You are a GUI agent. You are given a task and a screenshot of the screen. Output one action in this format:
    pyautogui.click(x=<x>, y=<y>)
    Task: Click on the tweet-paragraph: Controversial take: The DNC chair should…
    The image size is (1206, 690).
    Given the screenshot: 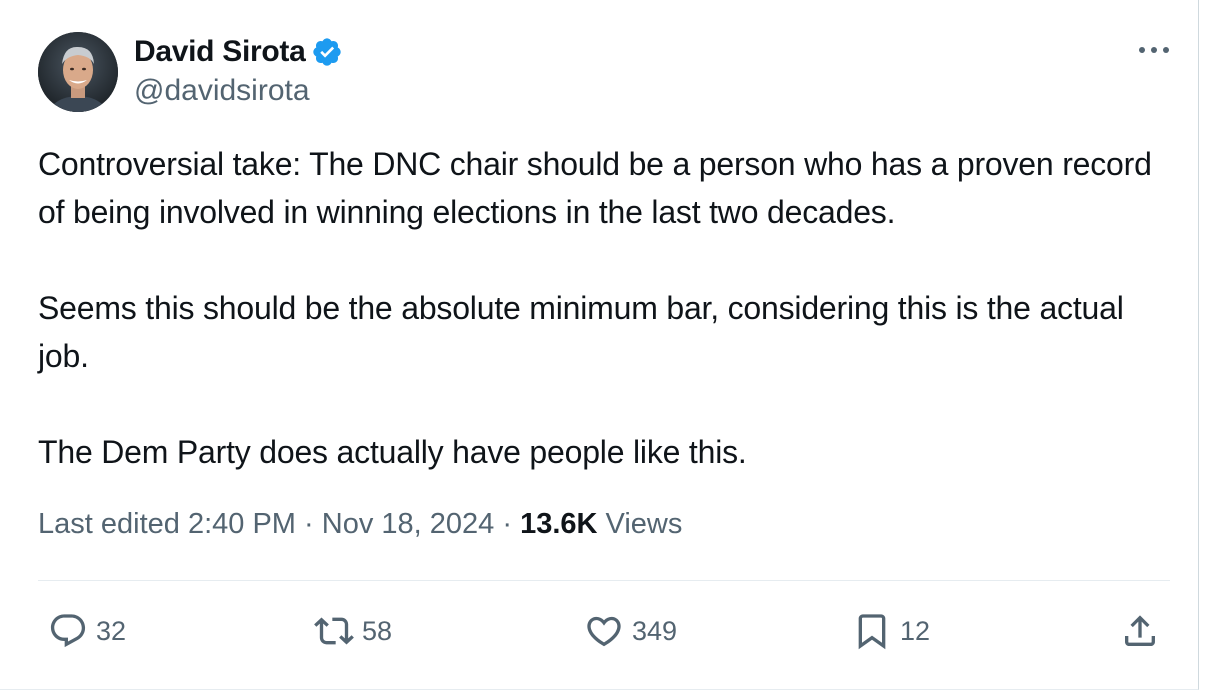 What is the action you would take?
    pyautogui.click(x=595, y=188)
    